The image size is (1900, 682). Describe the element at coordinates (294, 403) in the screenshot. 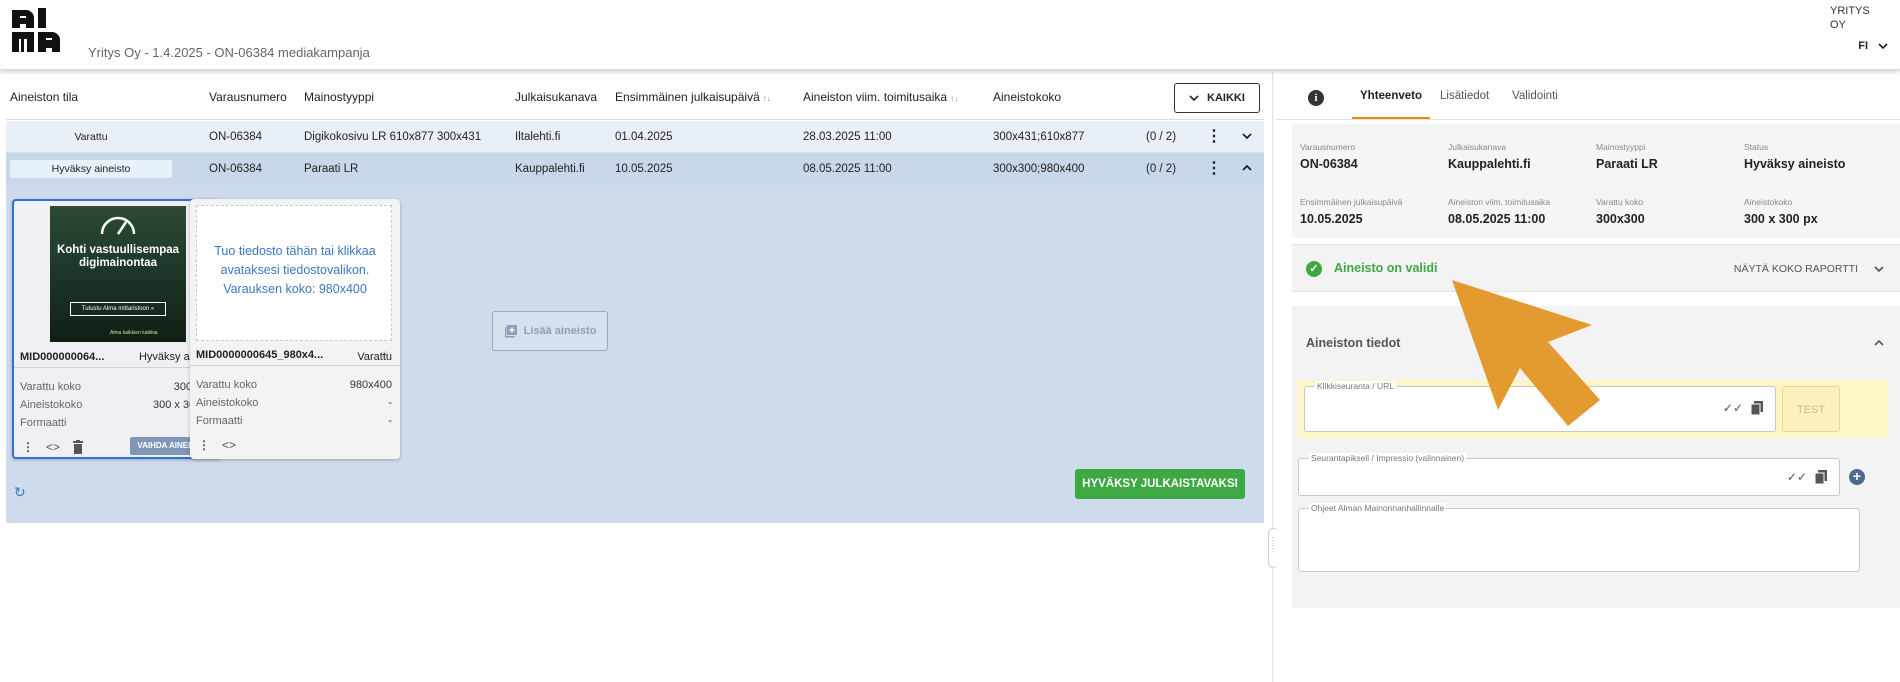

I see `field-material-size: Aineistokoko -` at that location.